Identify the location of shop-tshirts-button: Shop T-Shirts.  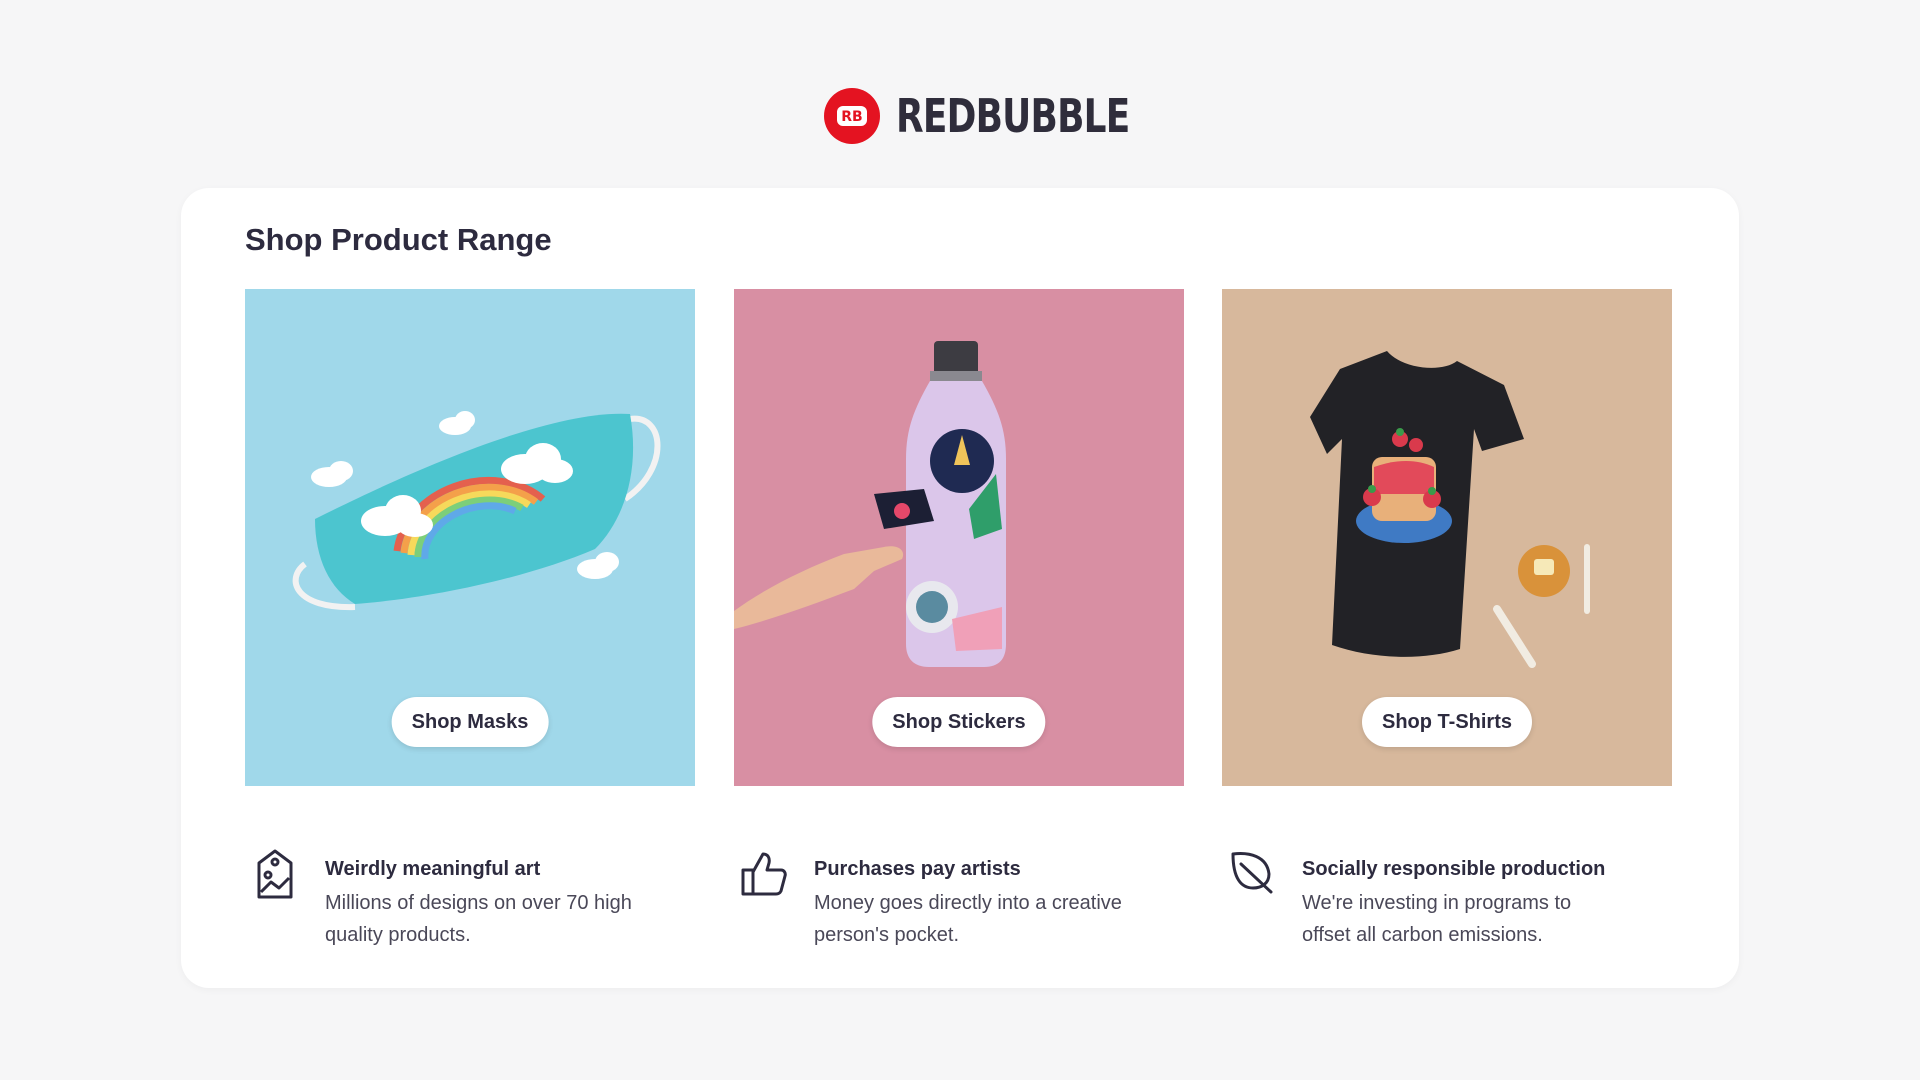
(1447, 722).